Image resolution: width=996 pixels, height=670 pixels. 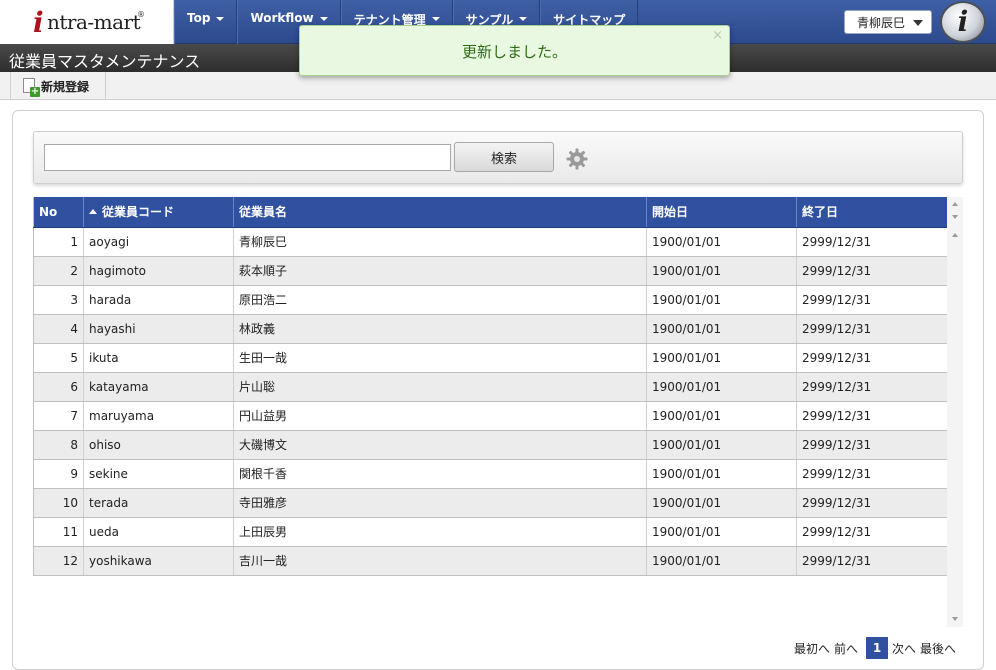 I want to click on search-bar: 検索, so click(x=498, y=157).